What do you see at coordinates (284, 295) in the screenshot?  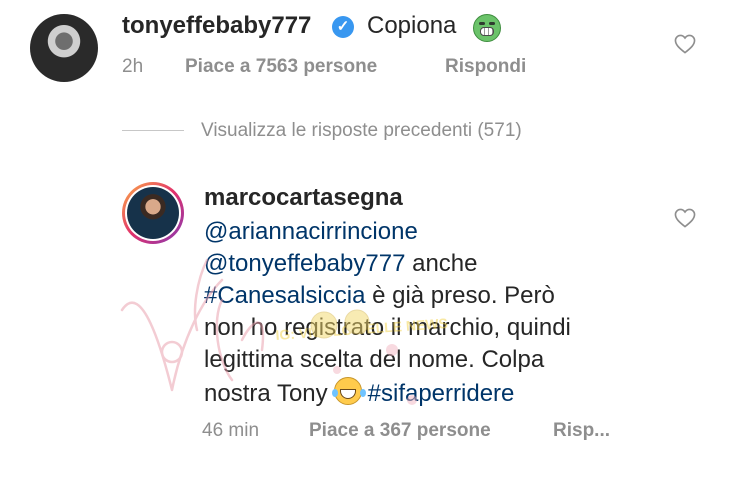 I see `hashtag-canesalsiccia: #Canesalsiccia` at bounding box center [284, 295].